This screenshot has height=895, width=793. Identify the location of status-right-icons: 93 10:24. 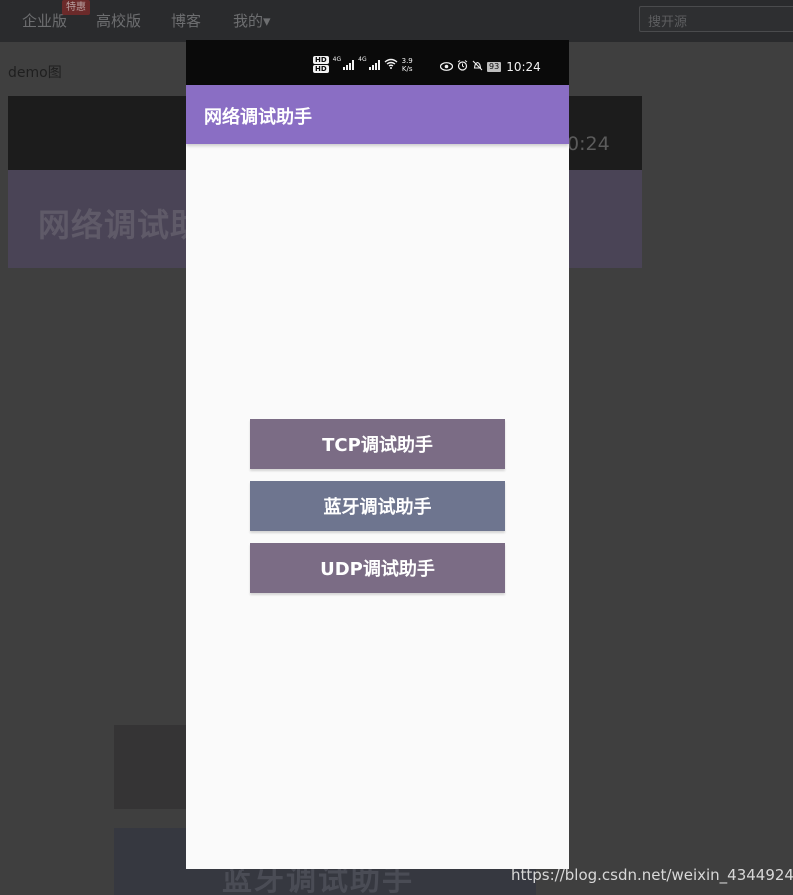
(490, 67).